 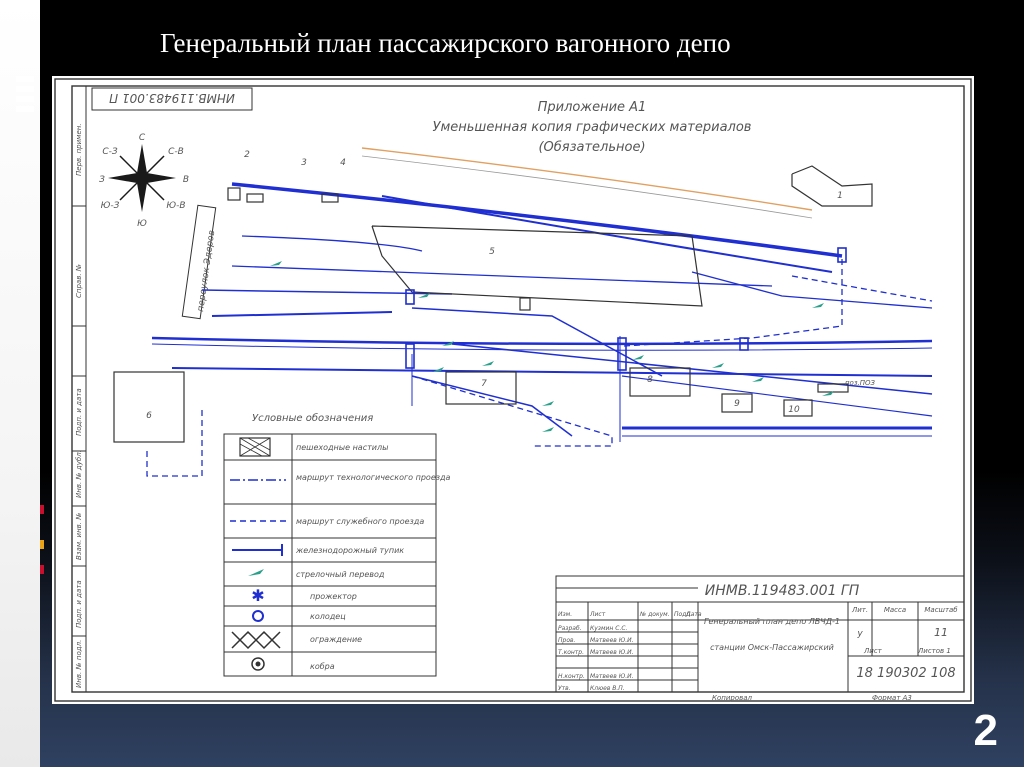 What do you see at coordinates (484, 384) in the screenshot?
I see `building-number: 7` at bounding box center [484, 384].